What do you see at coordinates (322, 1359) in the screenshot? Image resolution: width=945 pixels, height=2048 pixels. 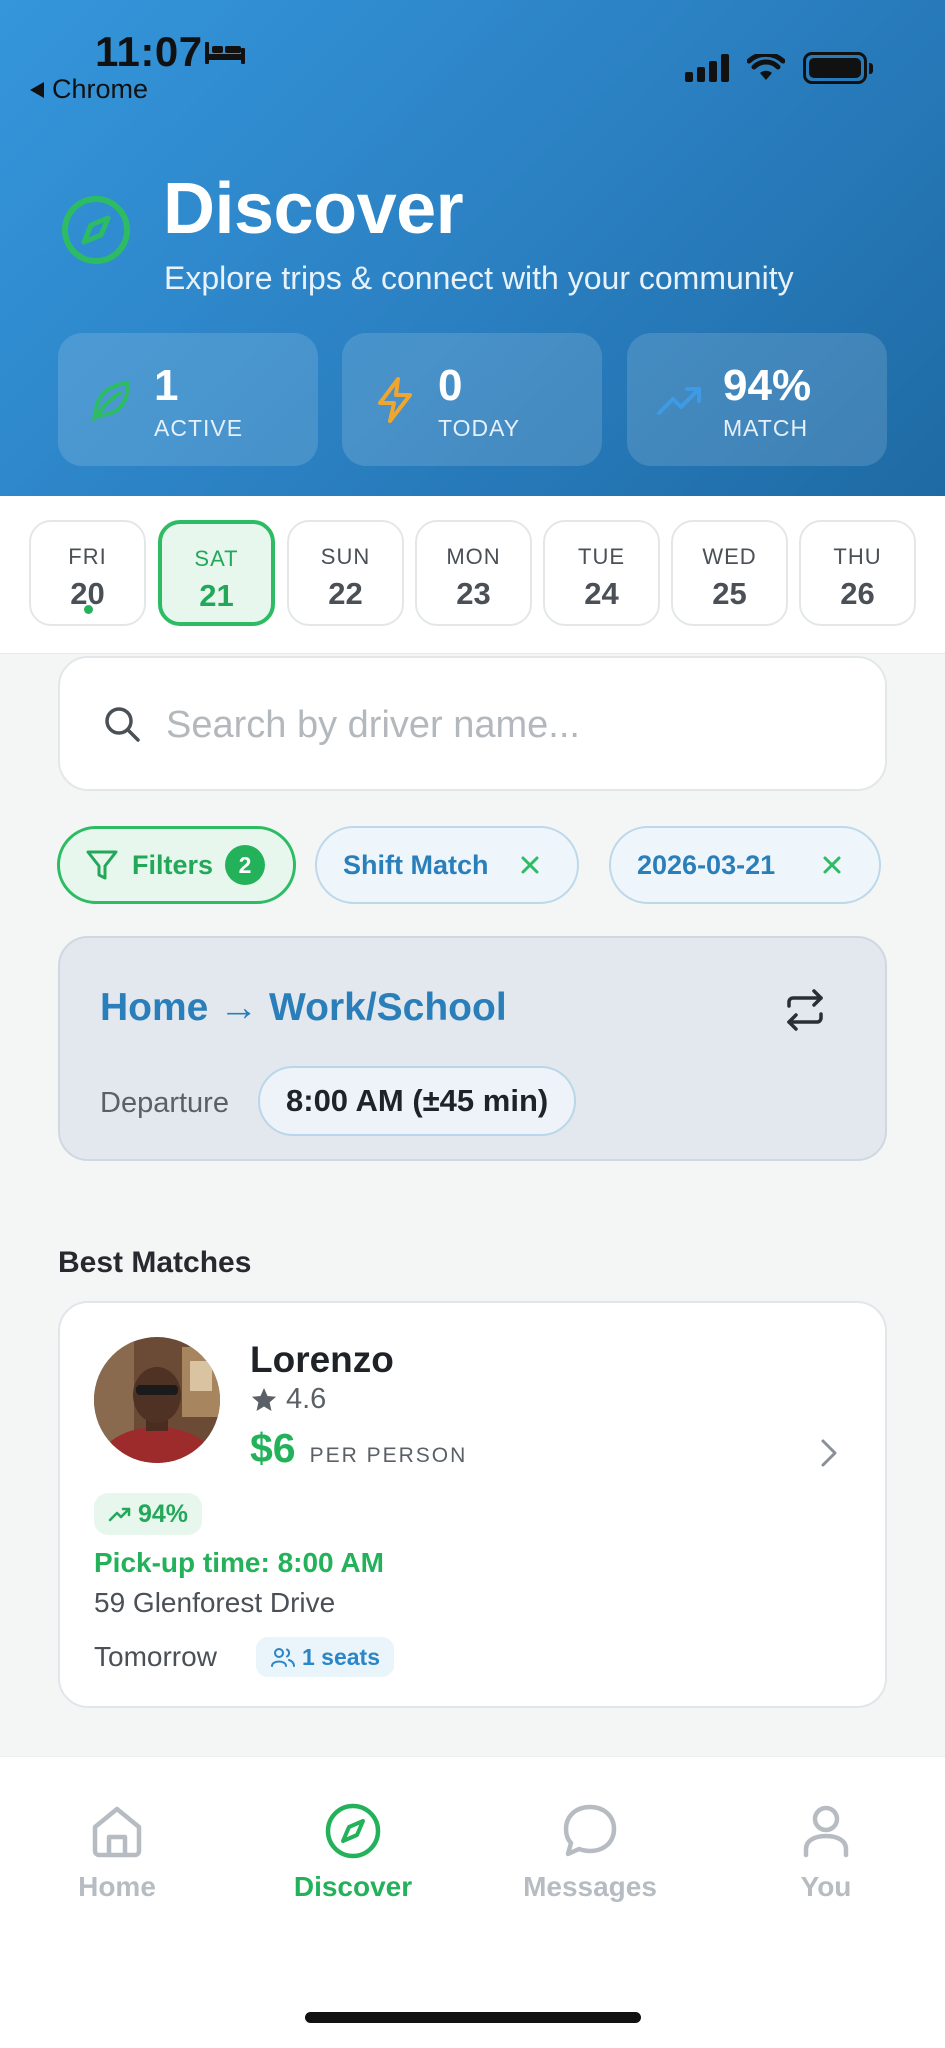 I see `driver-name: Lorenzo` at bounding box center [322, 1359].